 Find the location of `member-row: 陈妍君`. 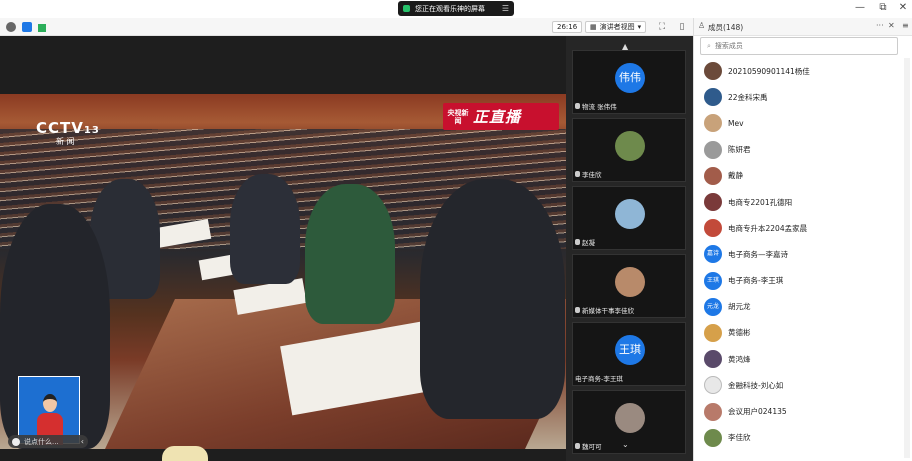

member-row: 陈妍君 is located at coordinates (799, 150).